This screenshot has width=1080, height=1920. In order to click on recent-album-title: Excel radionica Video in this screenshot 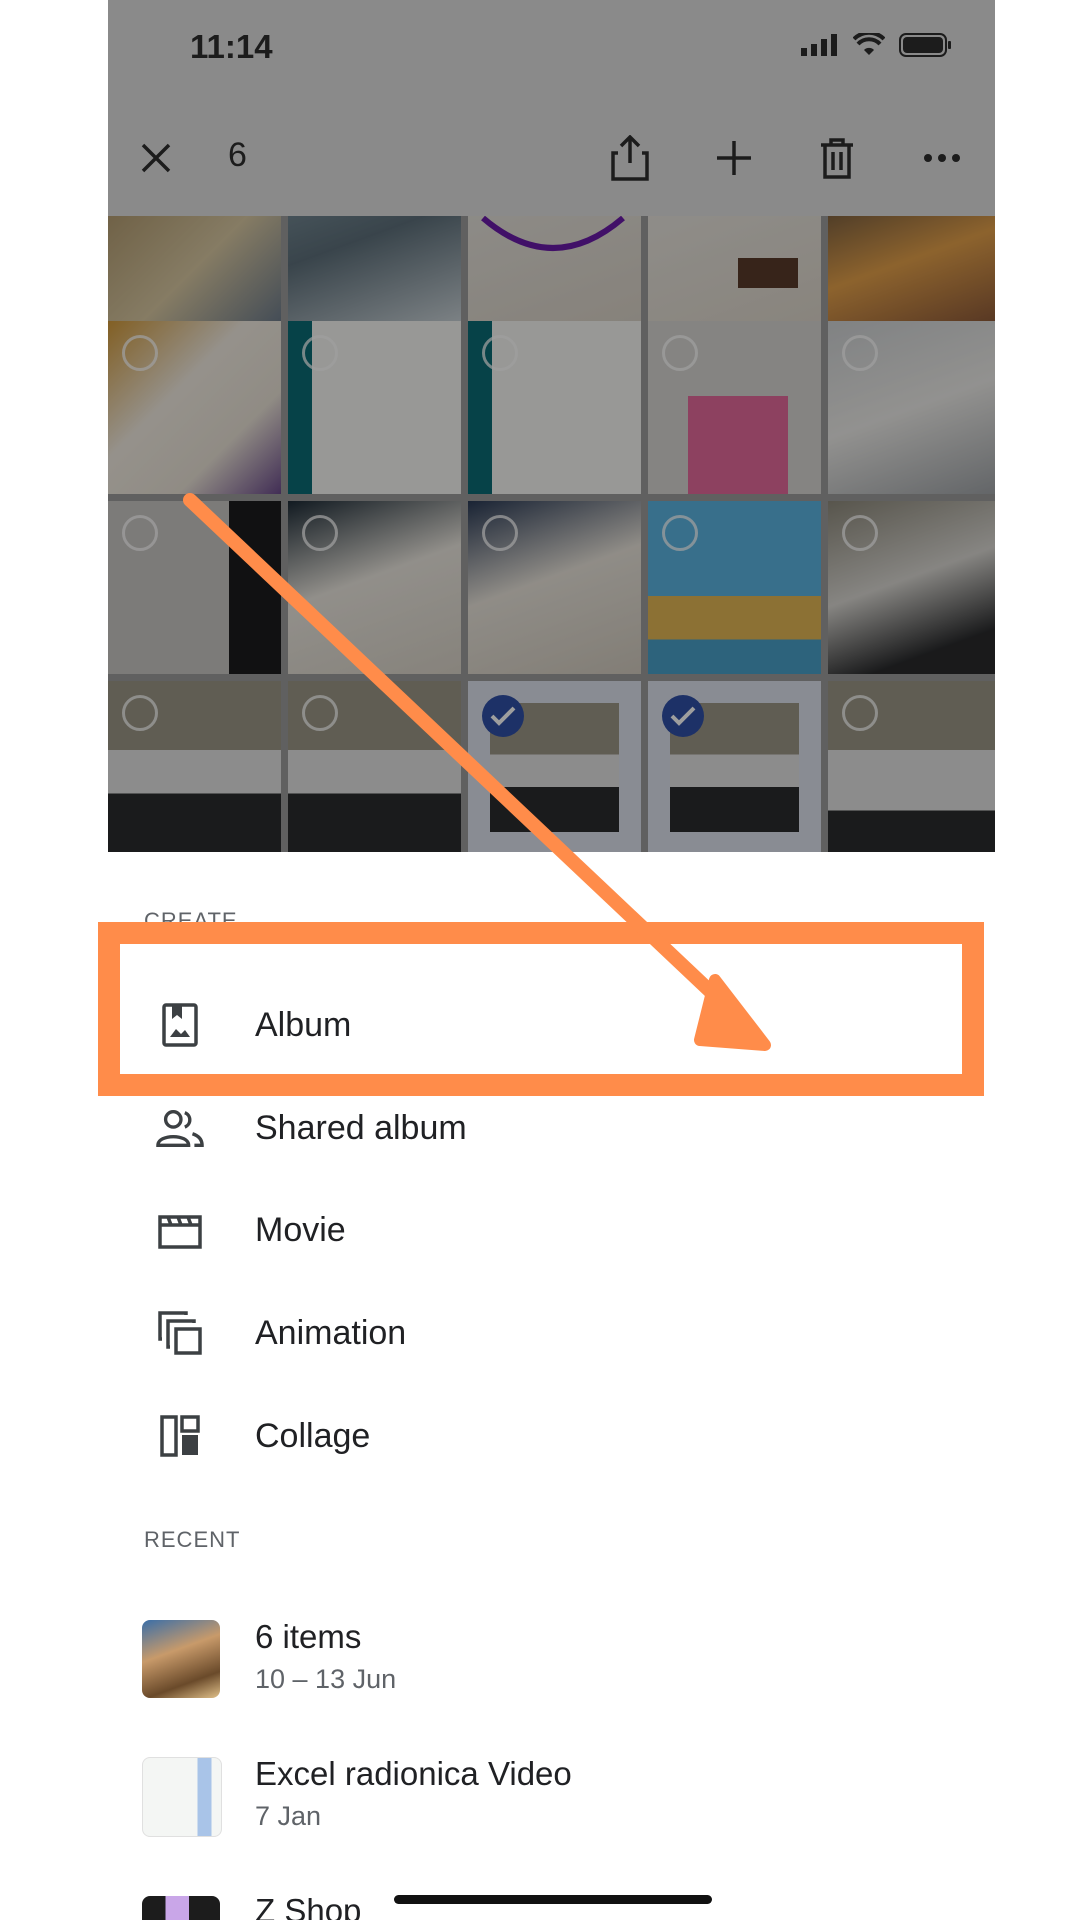, I will do `click(413, 1773)`.